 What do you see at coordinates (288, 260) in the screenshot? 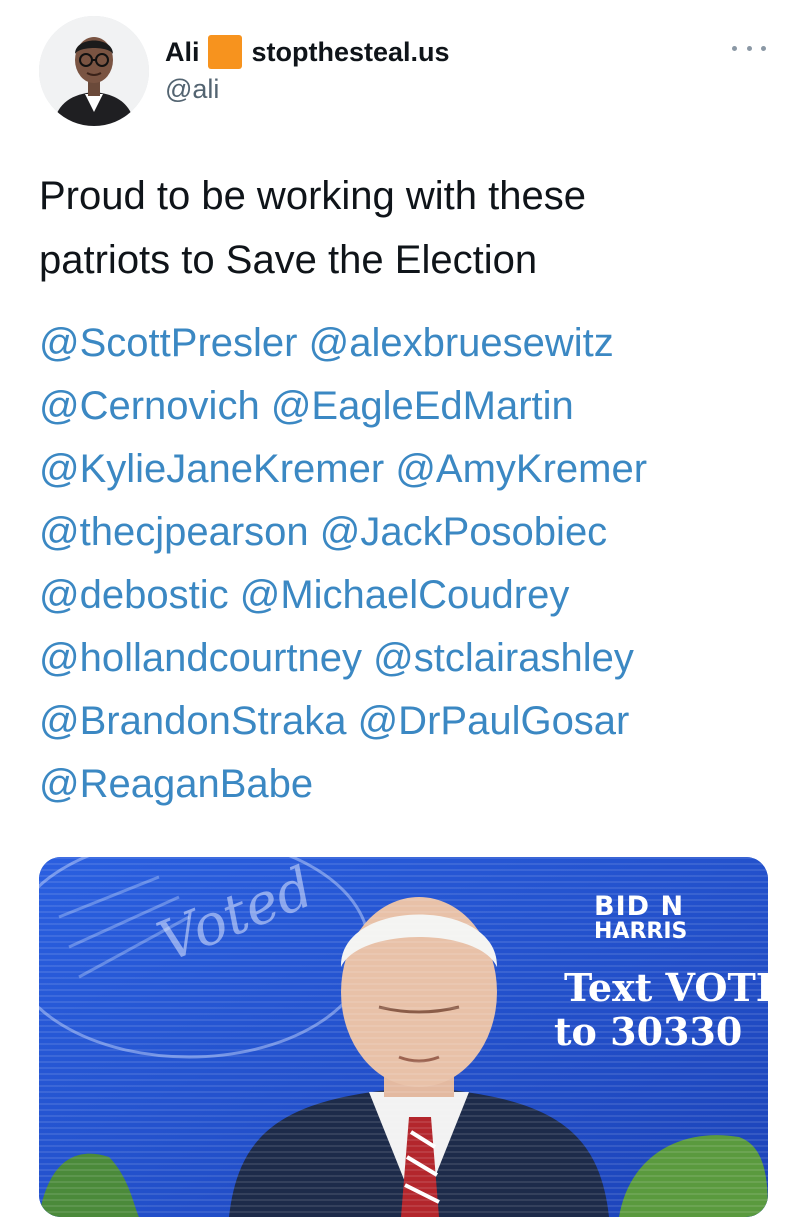
I see `tweet-text-line: patriots to Save the Election` at bounding box center [288, 260].